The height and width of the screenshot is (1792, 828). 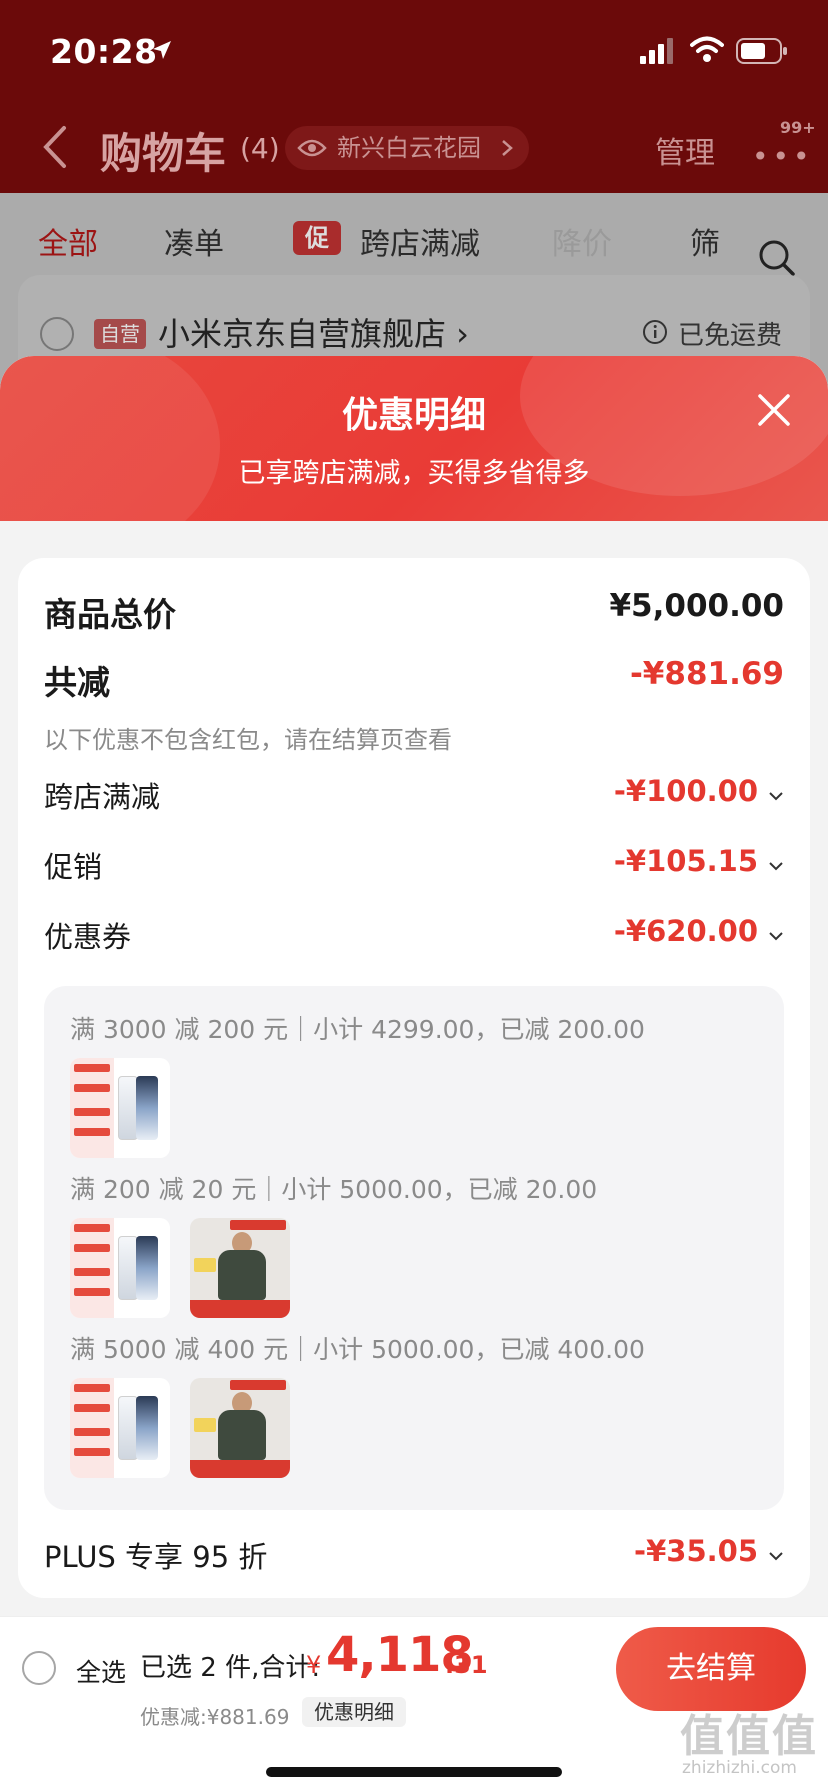 I want to click on plus-discount-value: -¥35.05, so click(x=696, y=1551).